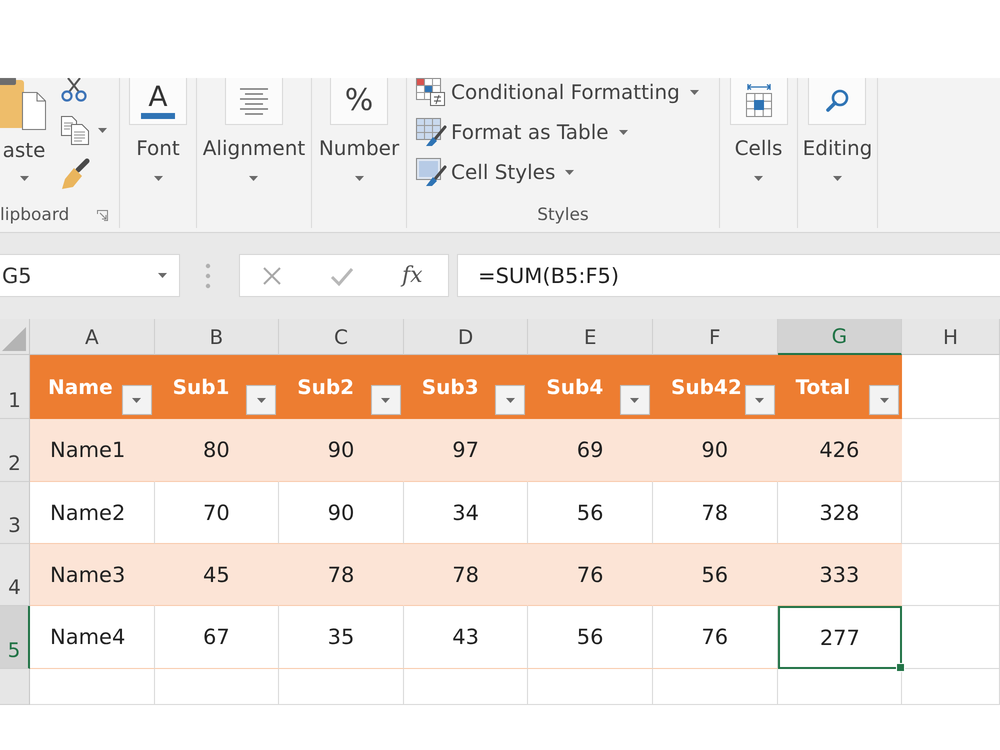  What do you see at coordinates (75, 174) in the screenshot?
I see `brush-icon` at bounding box center [75, 174].